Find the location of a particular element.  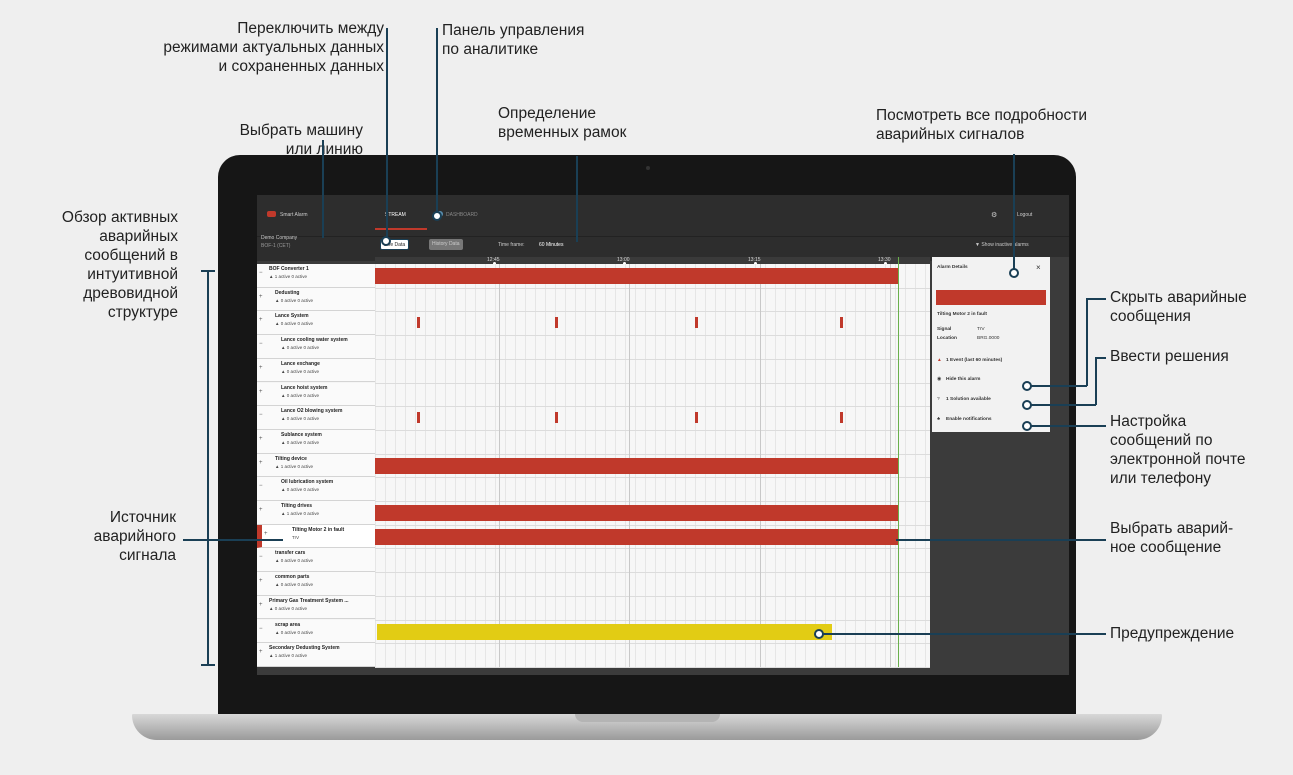

detail-title: Alarm Details is located at coordinates (952, 267).